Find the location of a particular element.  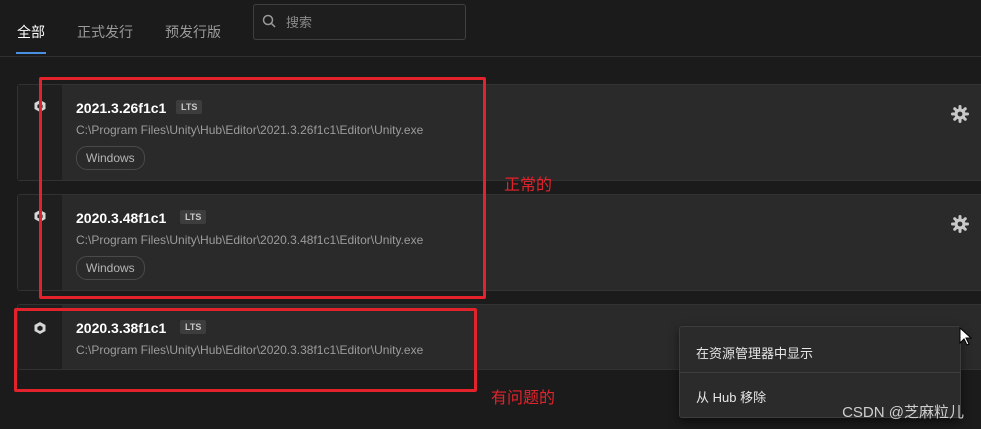

annotation-box-problem is located at coordinates (245, 350).